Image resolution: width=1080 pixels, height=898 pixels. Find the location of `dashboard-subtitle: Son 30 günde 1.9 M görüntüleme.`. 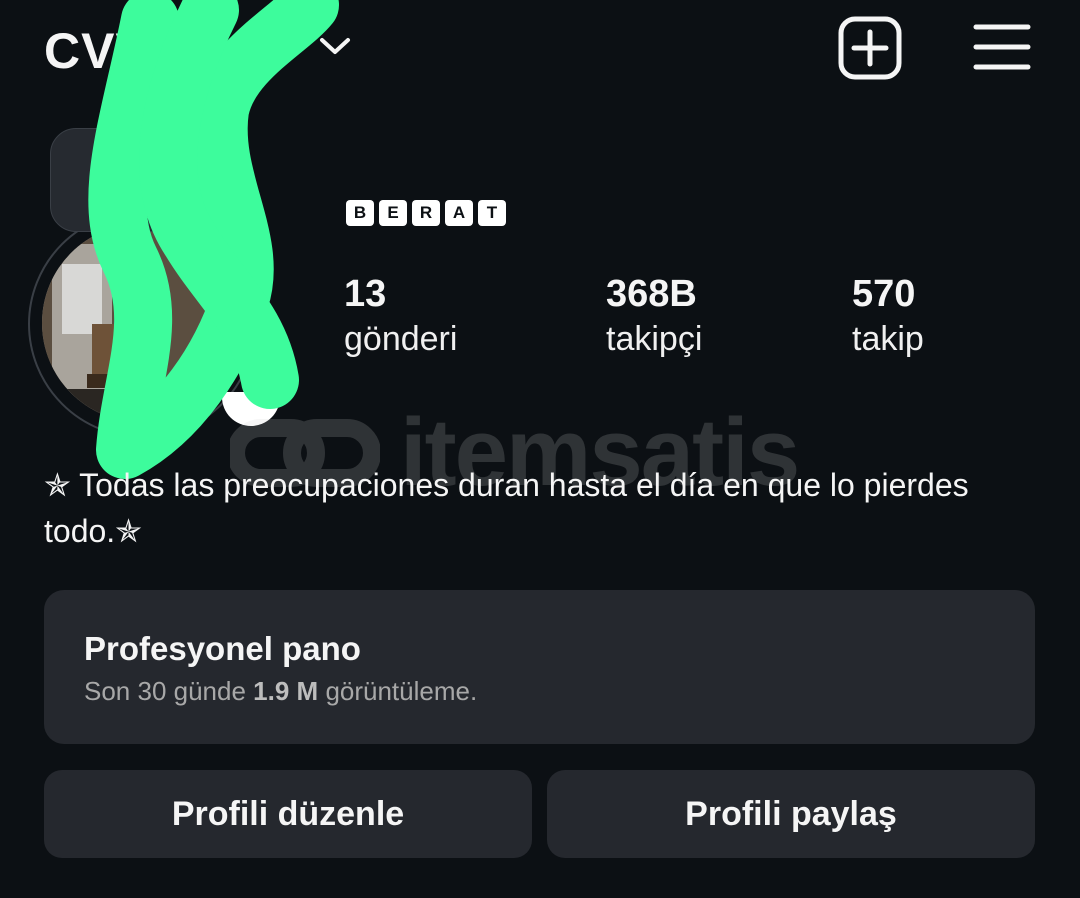

dashboard-subtitle: Son 30 günde 1.9 M görüntüleme. is located at coordinates (280, 691).